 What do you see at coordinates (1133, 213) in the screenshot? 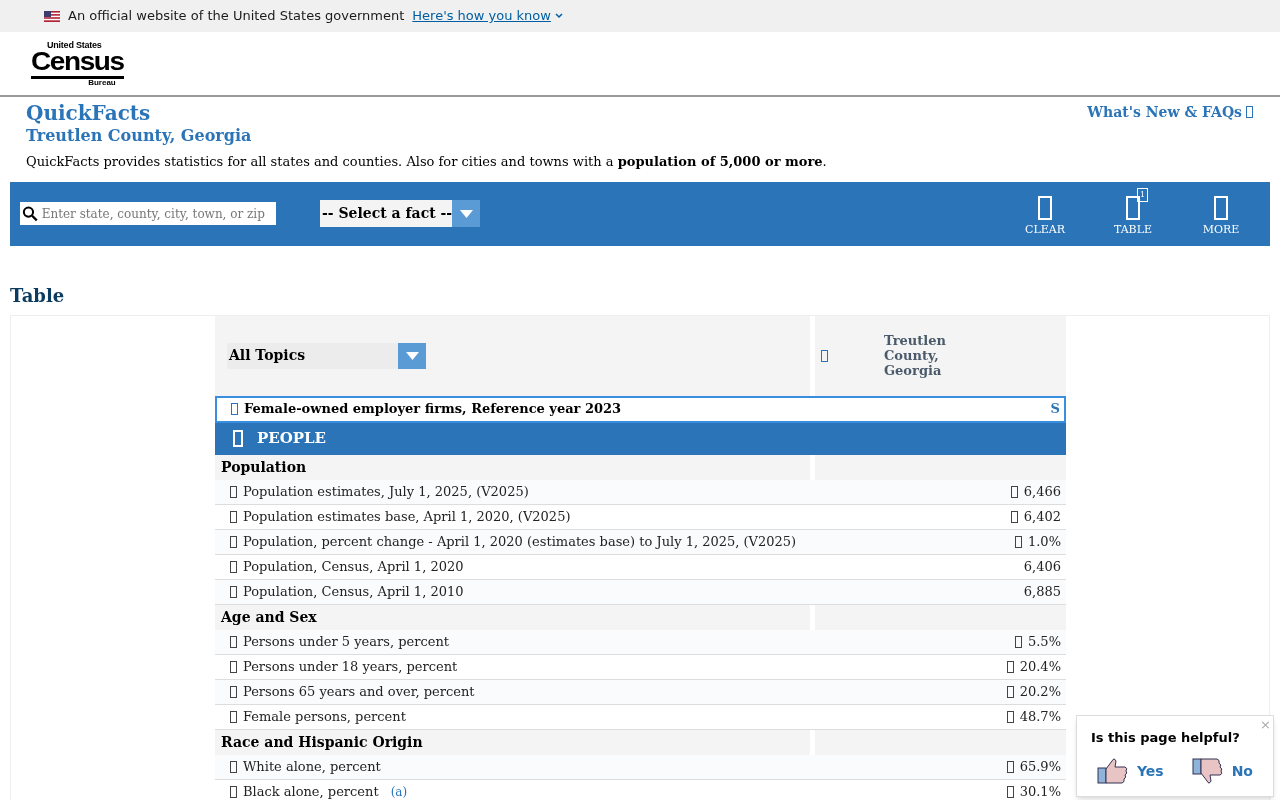
I see `toolbar-button: 1 TABLE` at bounding box center [1133, 213].